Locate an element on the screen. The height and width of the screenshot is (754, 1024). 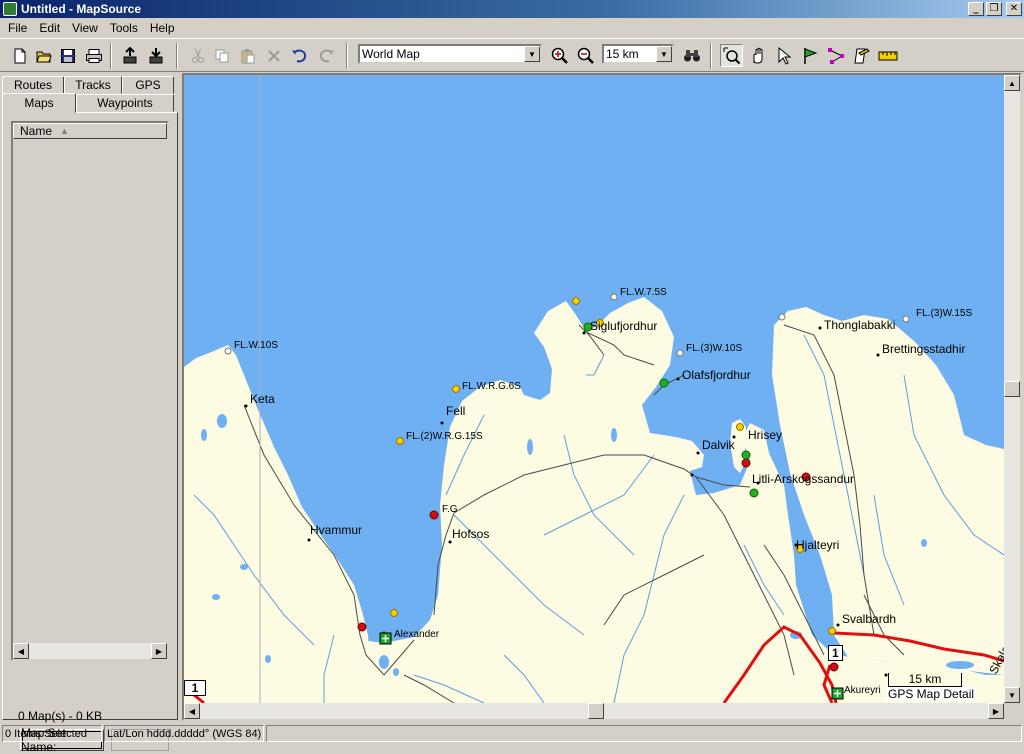
minimize-button: _ is located at coordinates (976, 9).